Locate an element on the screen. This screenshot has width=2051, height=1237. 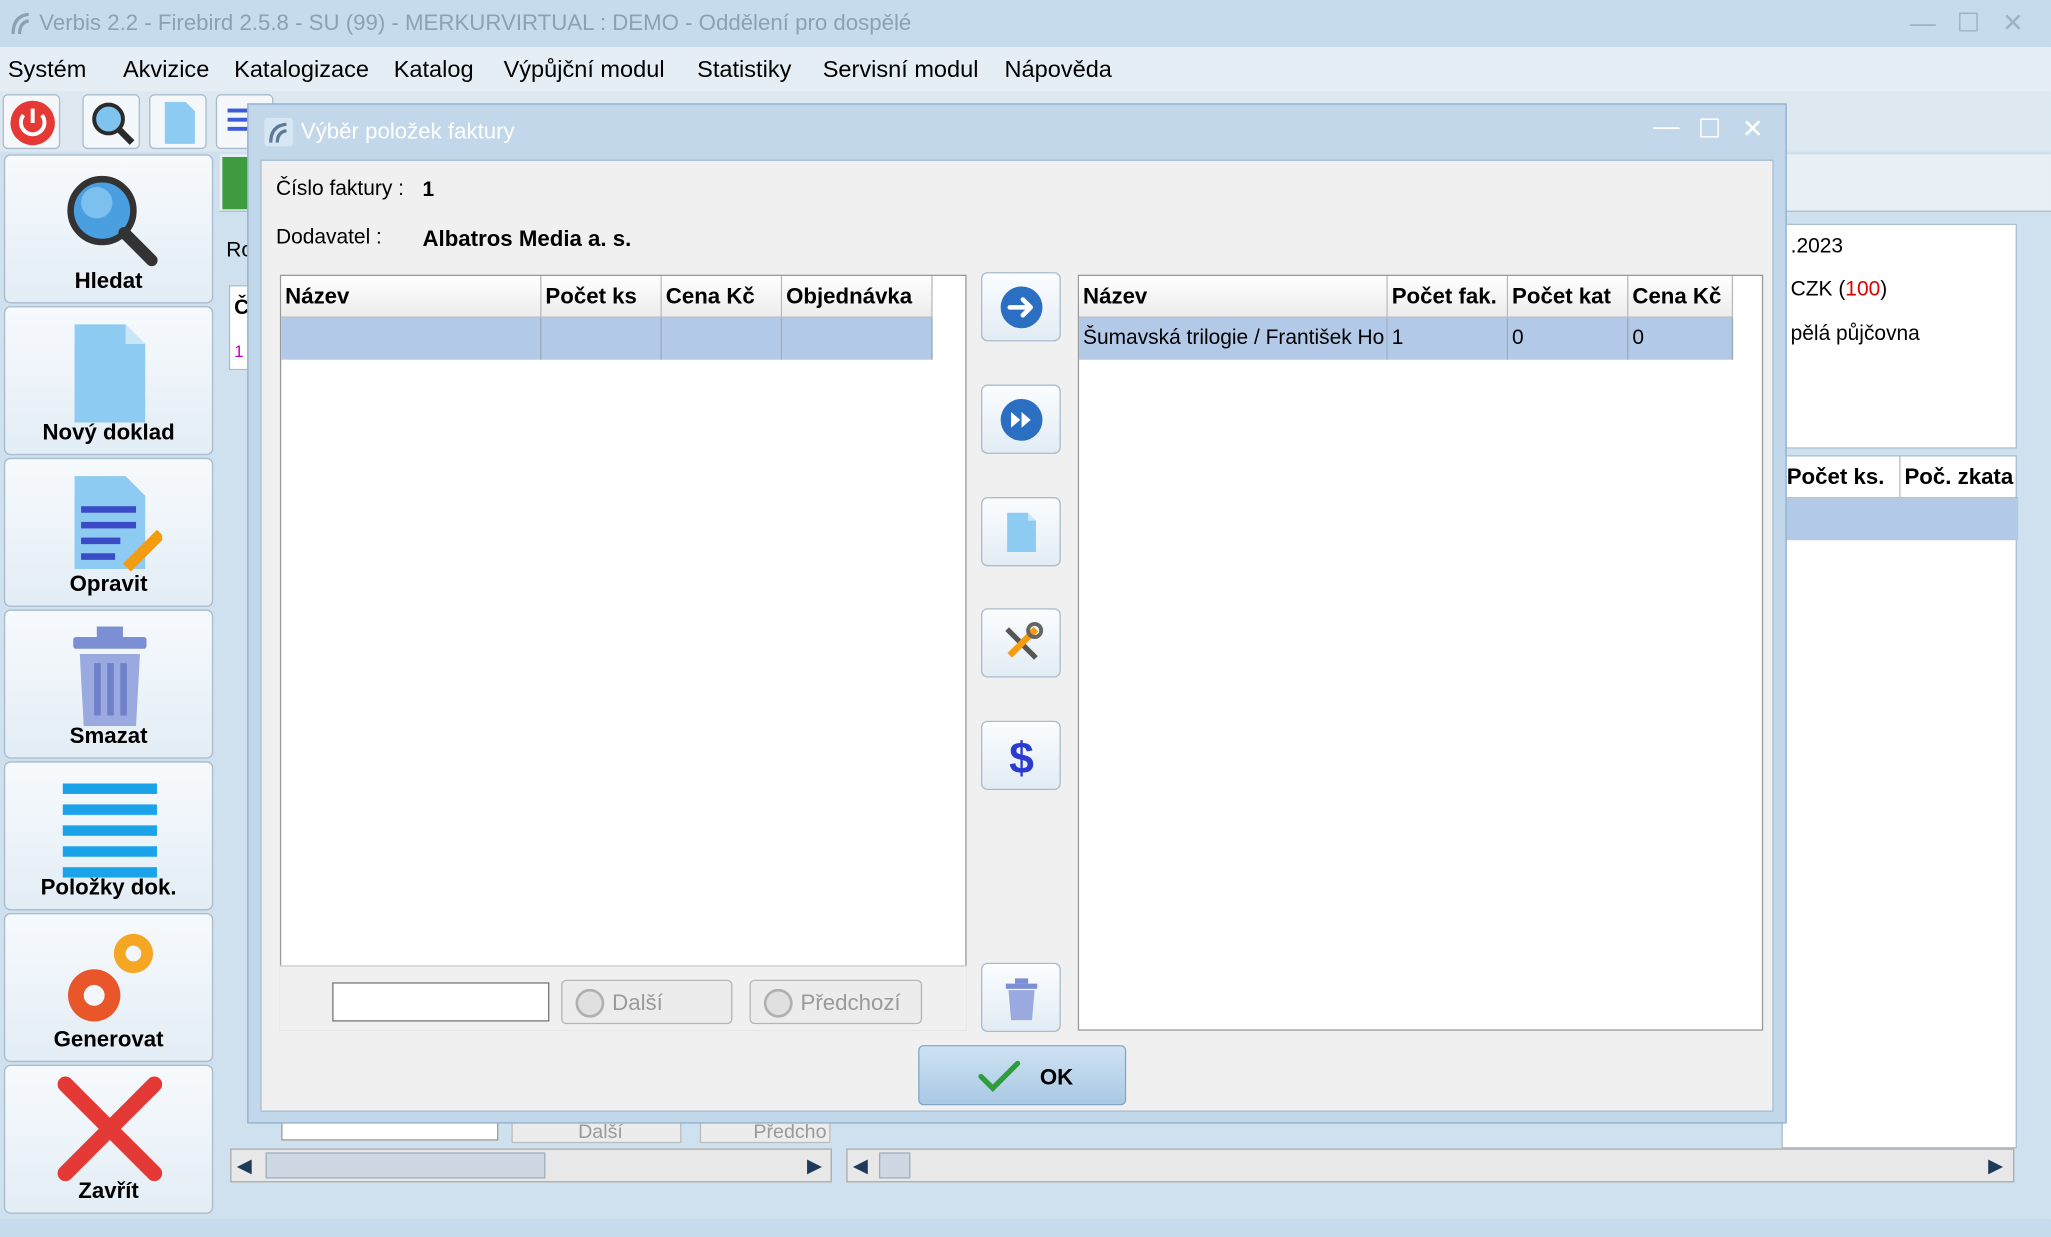
power-button is located at coordinates (31, 122).